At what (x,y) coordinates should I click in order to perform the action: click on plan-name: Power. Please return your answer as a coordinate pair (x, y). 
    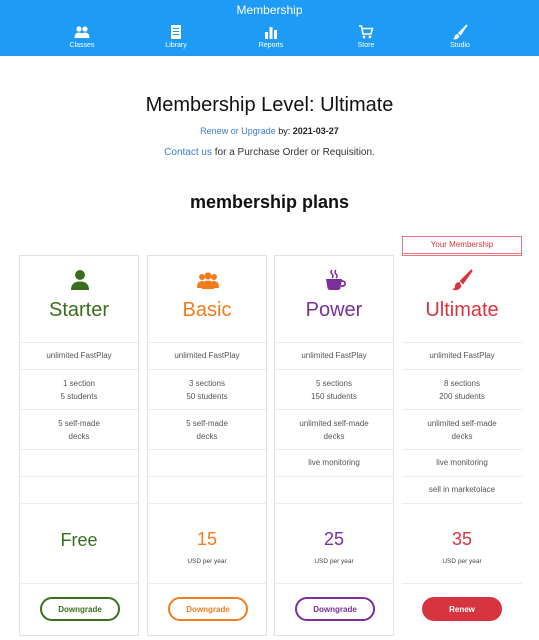
    Looking at the image, I should click on (334, 310).